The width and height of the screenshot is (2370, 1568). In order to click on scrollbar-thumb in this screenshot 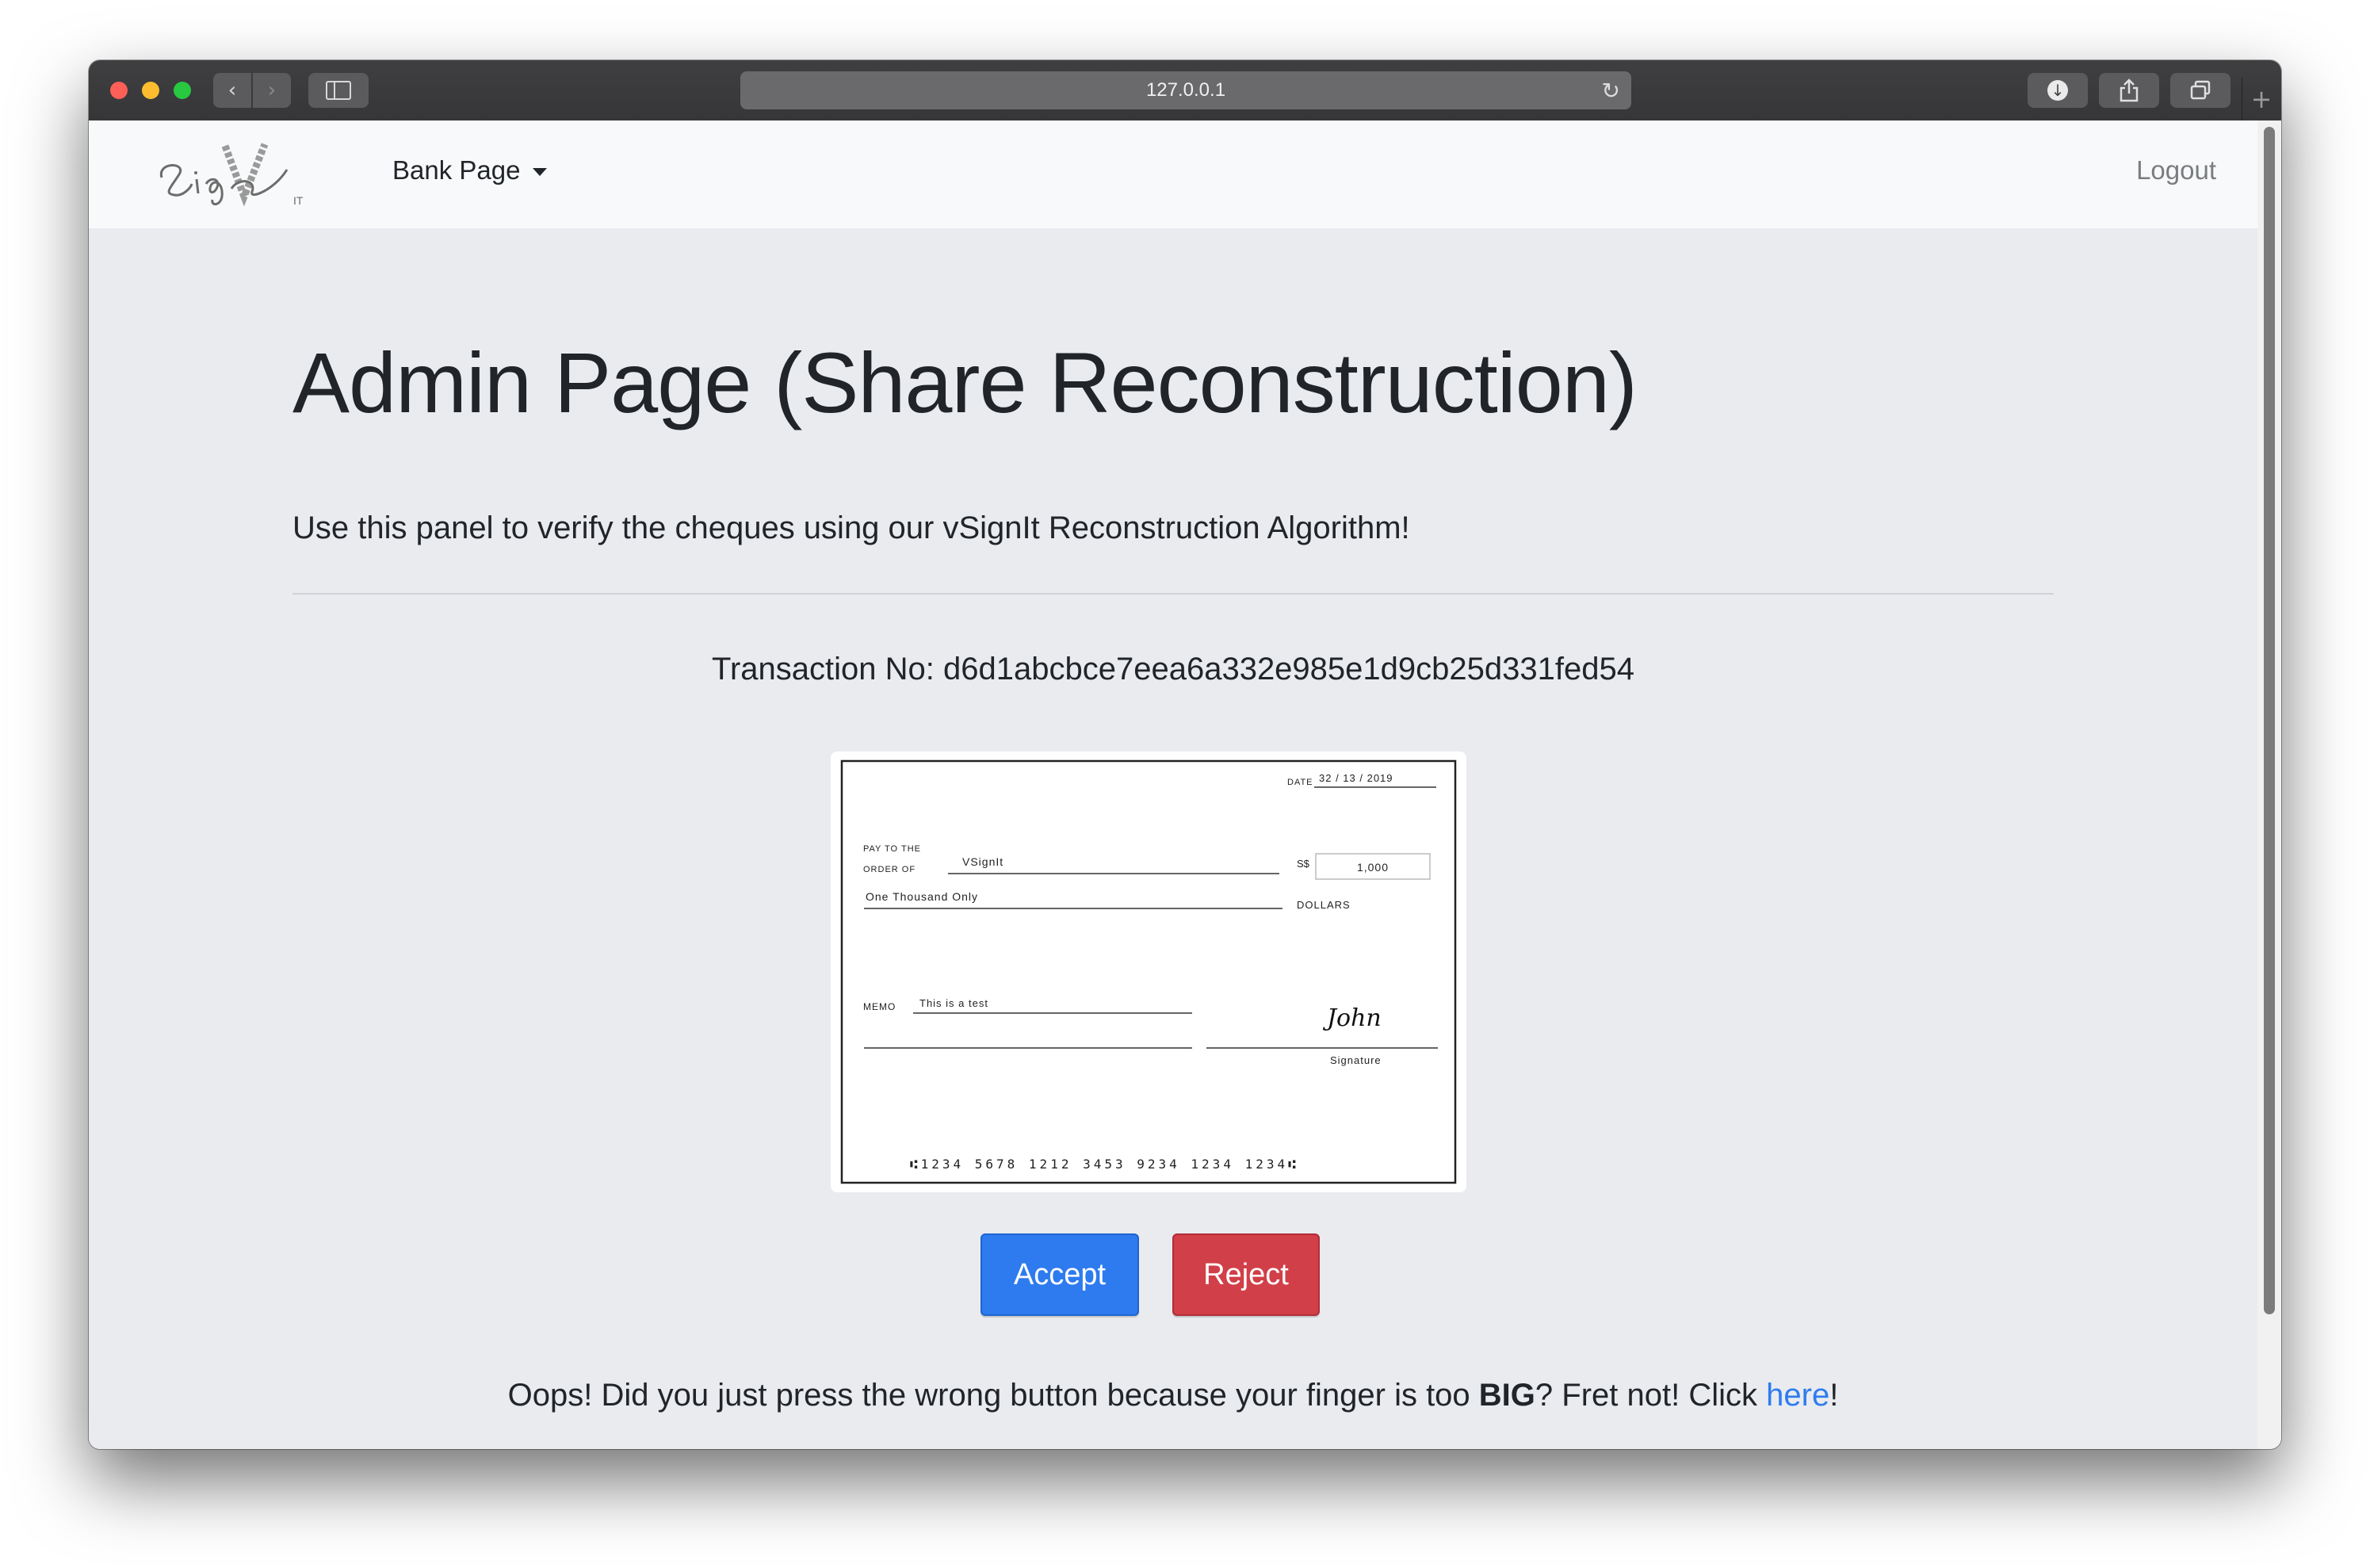, I will do `click(2269, 720)`.